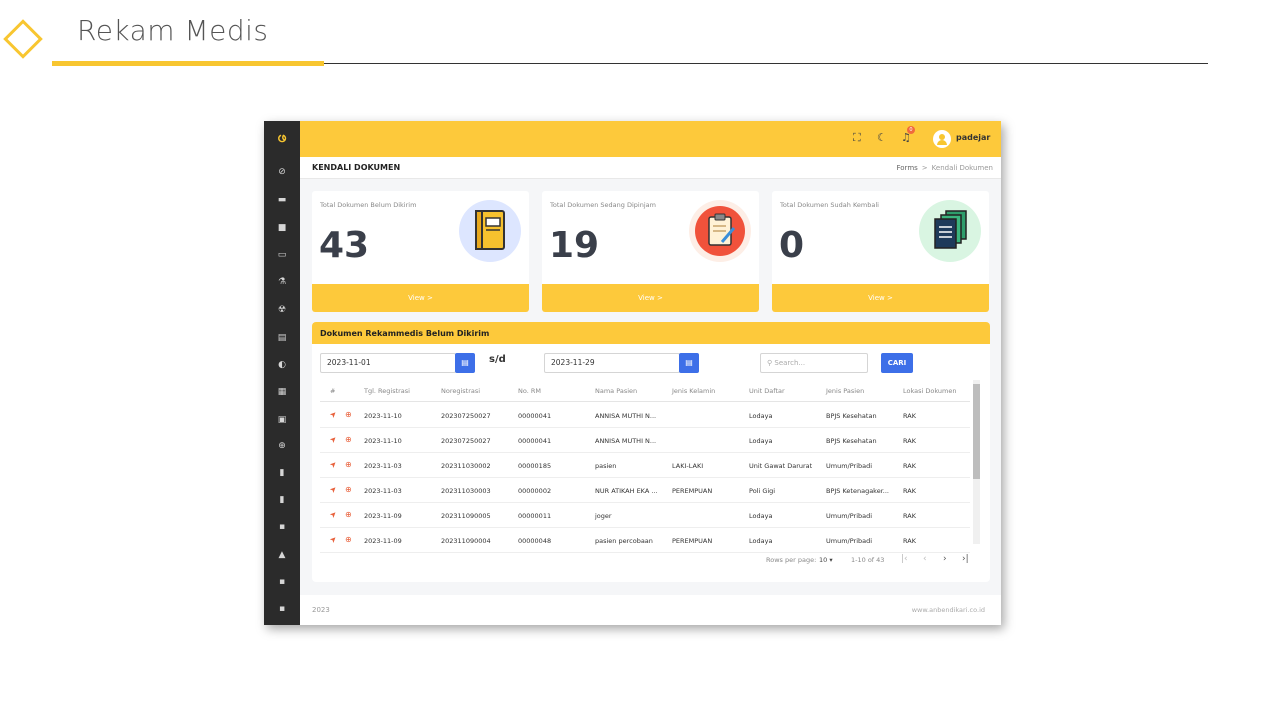 This screenshot has width=1280, height=720. I want to click on cell-tgl-registrasi: 2023-11-09, so click(383, 516).